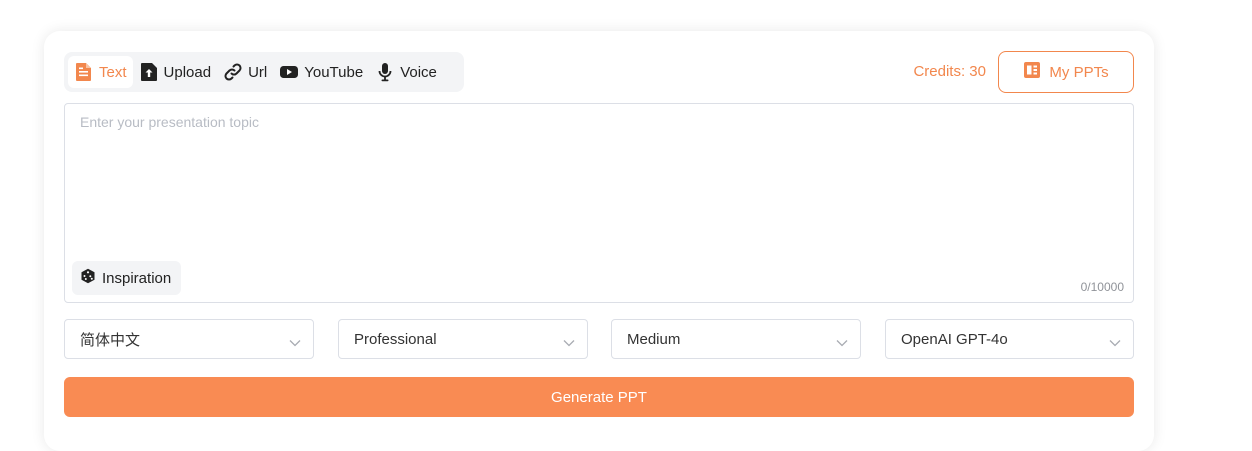  Describe the element at coordinates (88, 278) in the screenshot. I see `dice-icon` at that location.